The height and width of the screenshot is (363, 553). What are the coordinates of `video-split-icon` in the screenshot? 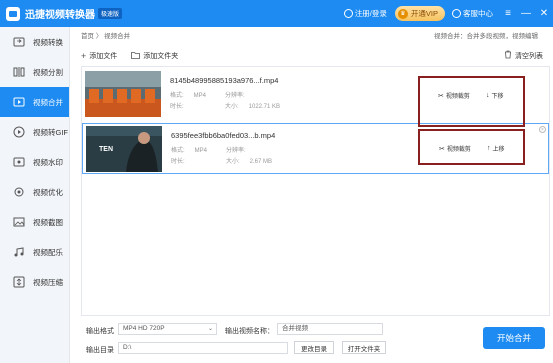 It's located at (18, 72).